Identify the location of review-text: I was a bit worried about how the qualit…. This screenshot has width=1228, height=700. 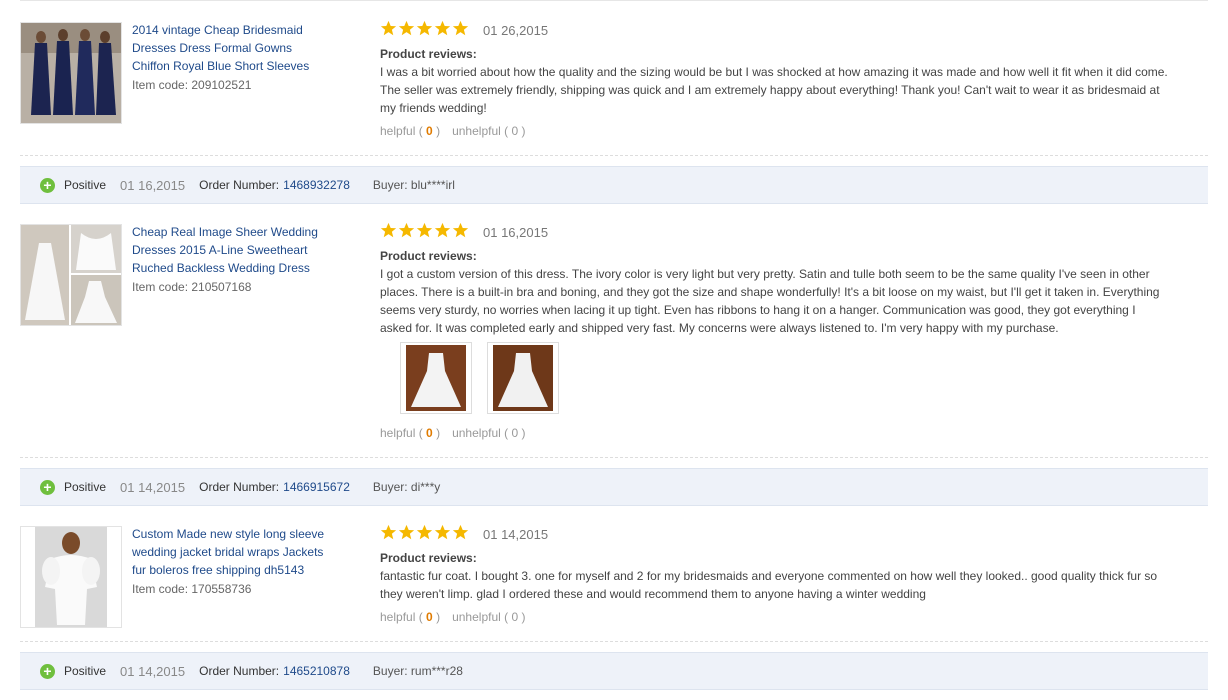
(774, 90).